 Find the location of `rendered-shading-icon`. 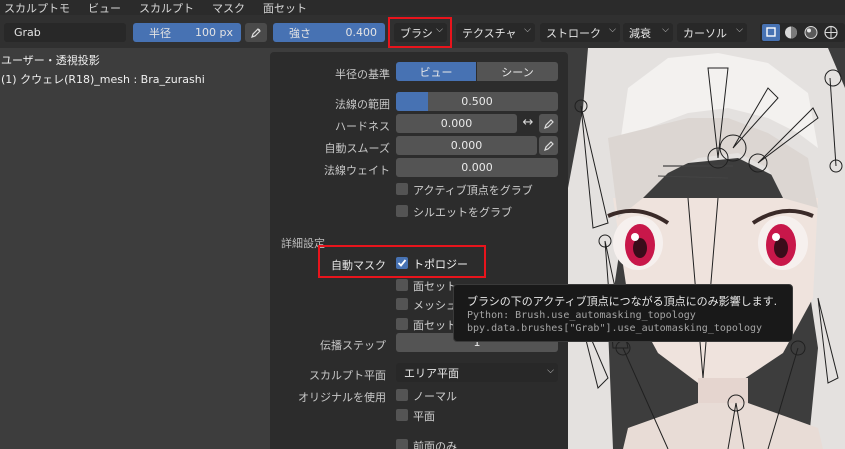

rendered-shading-icon is located at coordinates (831, 32).